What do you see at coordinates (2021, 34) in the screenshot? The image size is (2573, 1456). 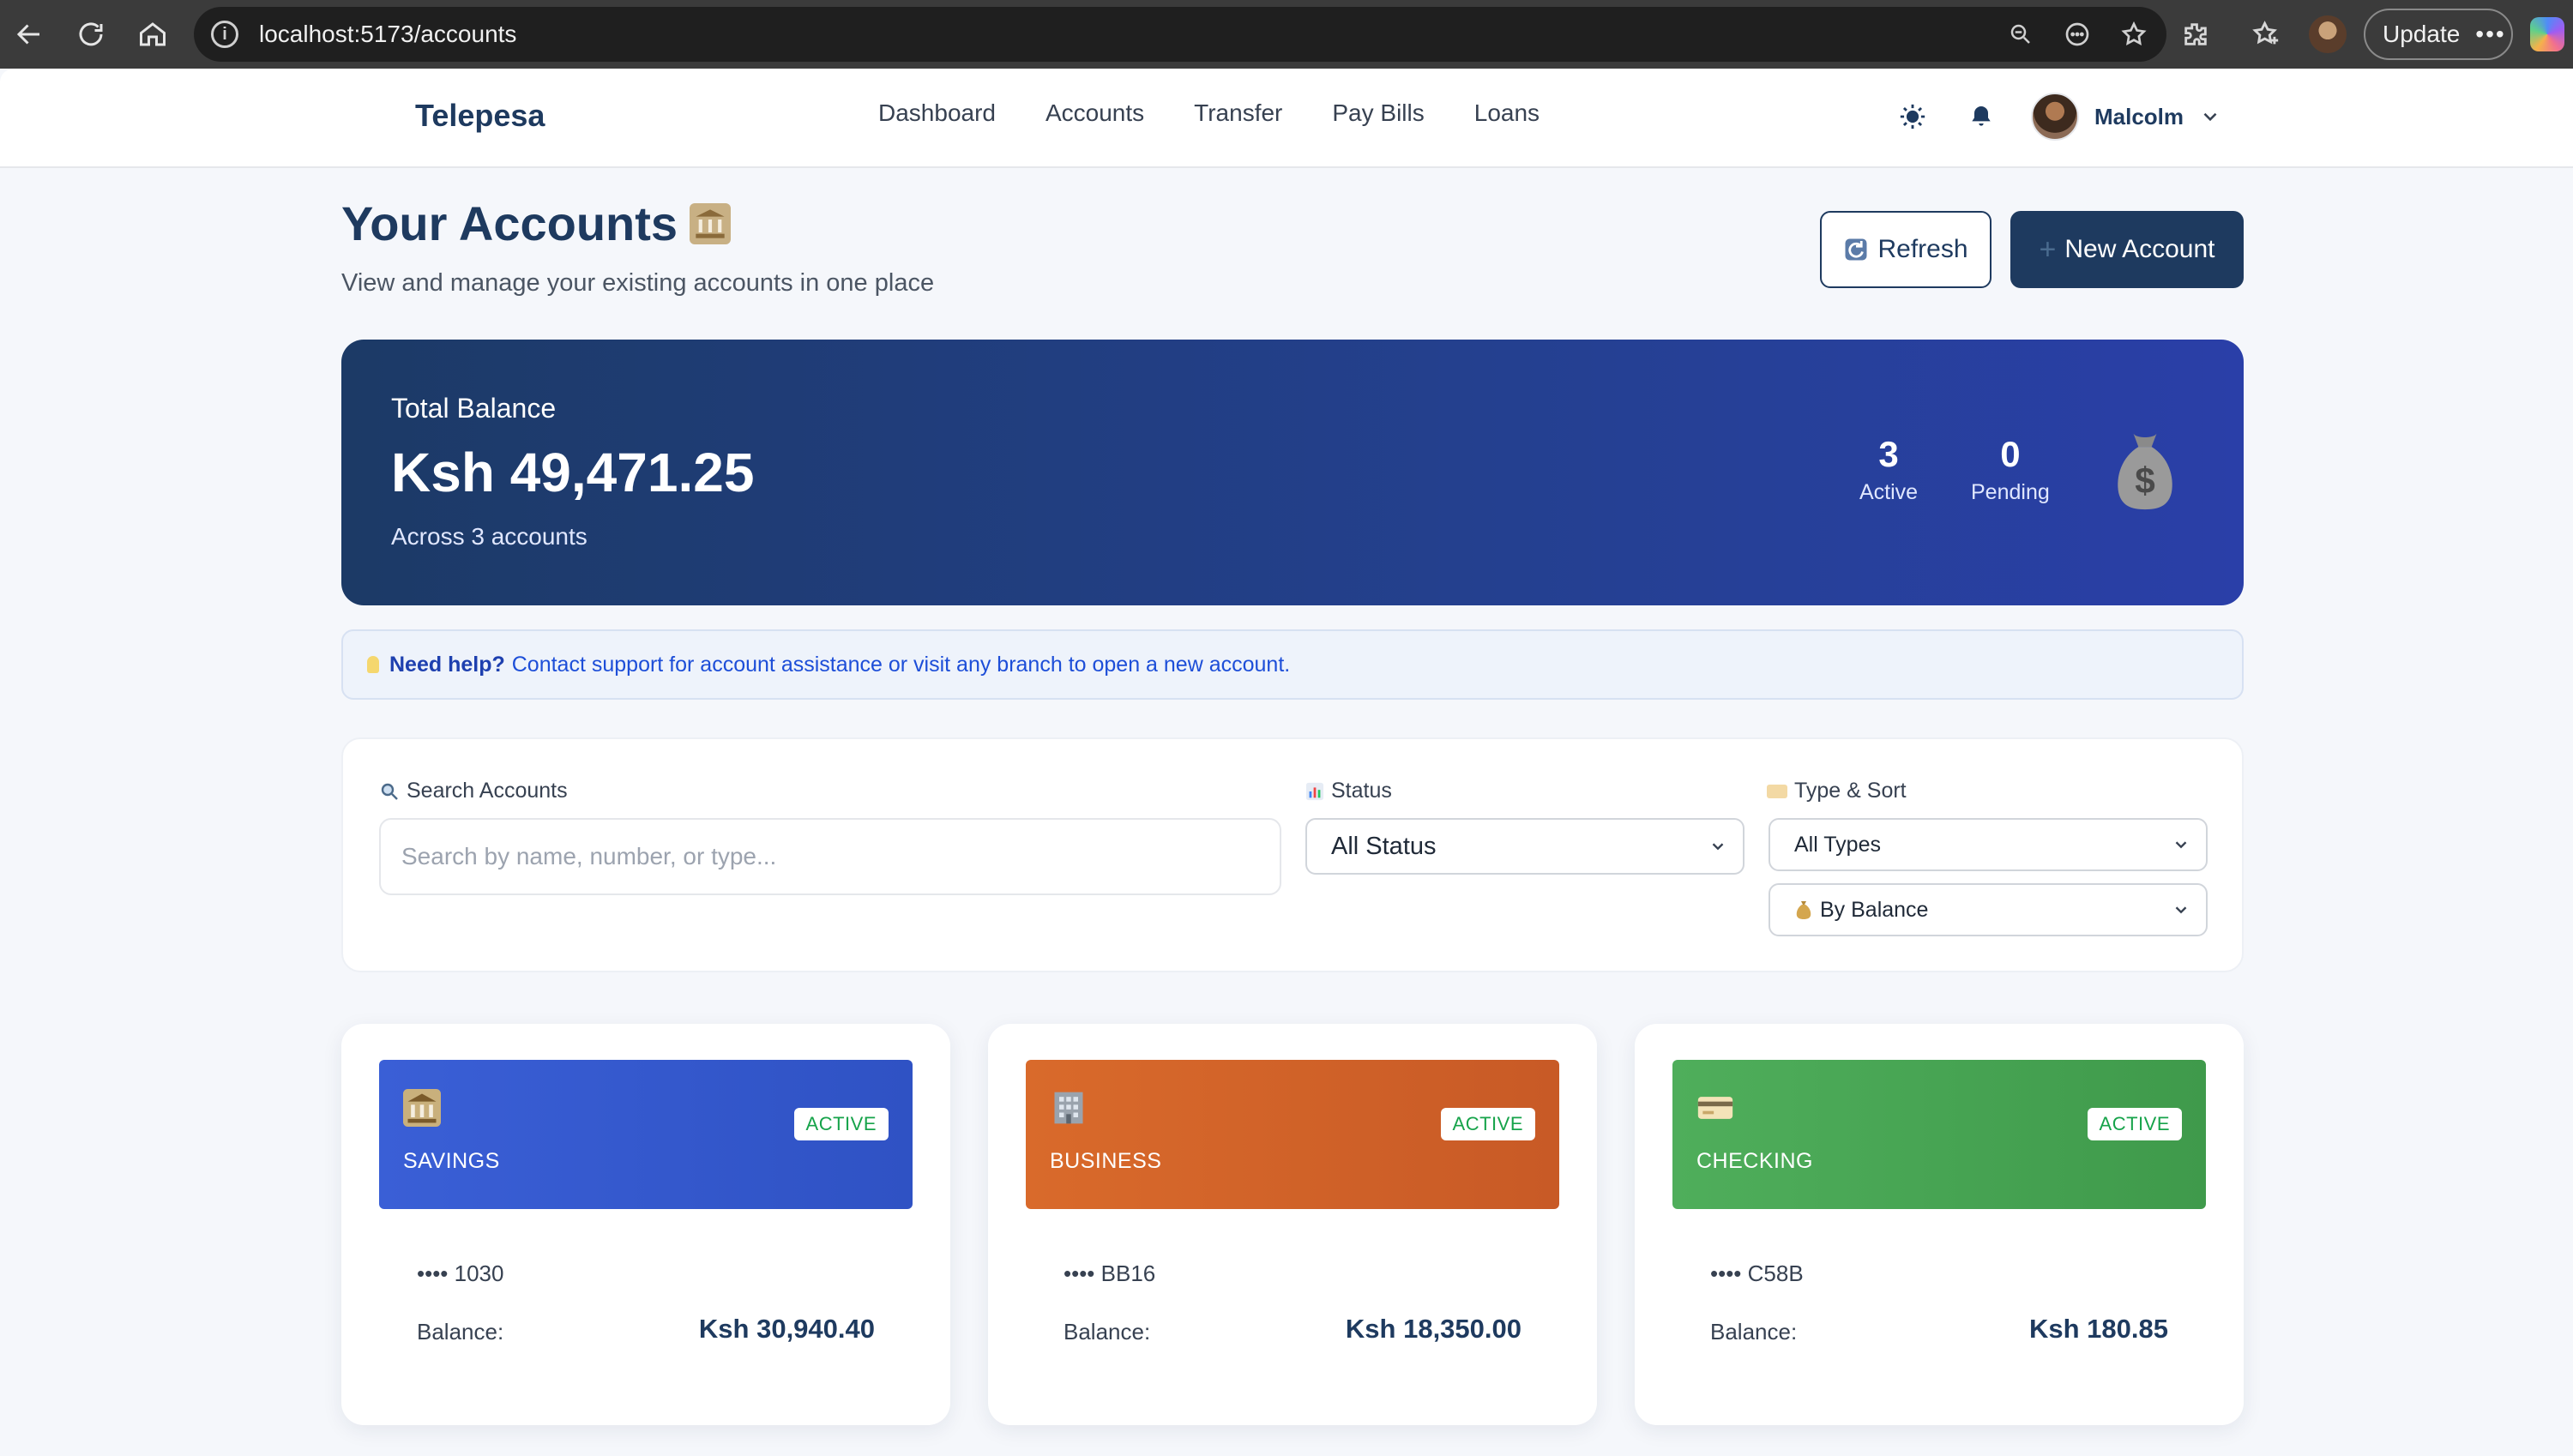 I see `zoom-icon` at bounding box center [2021, 34].